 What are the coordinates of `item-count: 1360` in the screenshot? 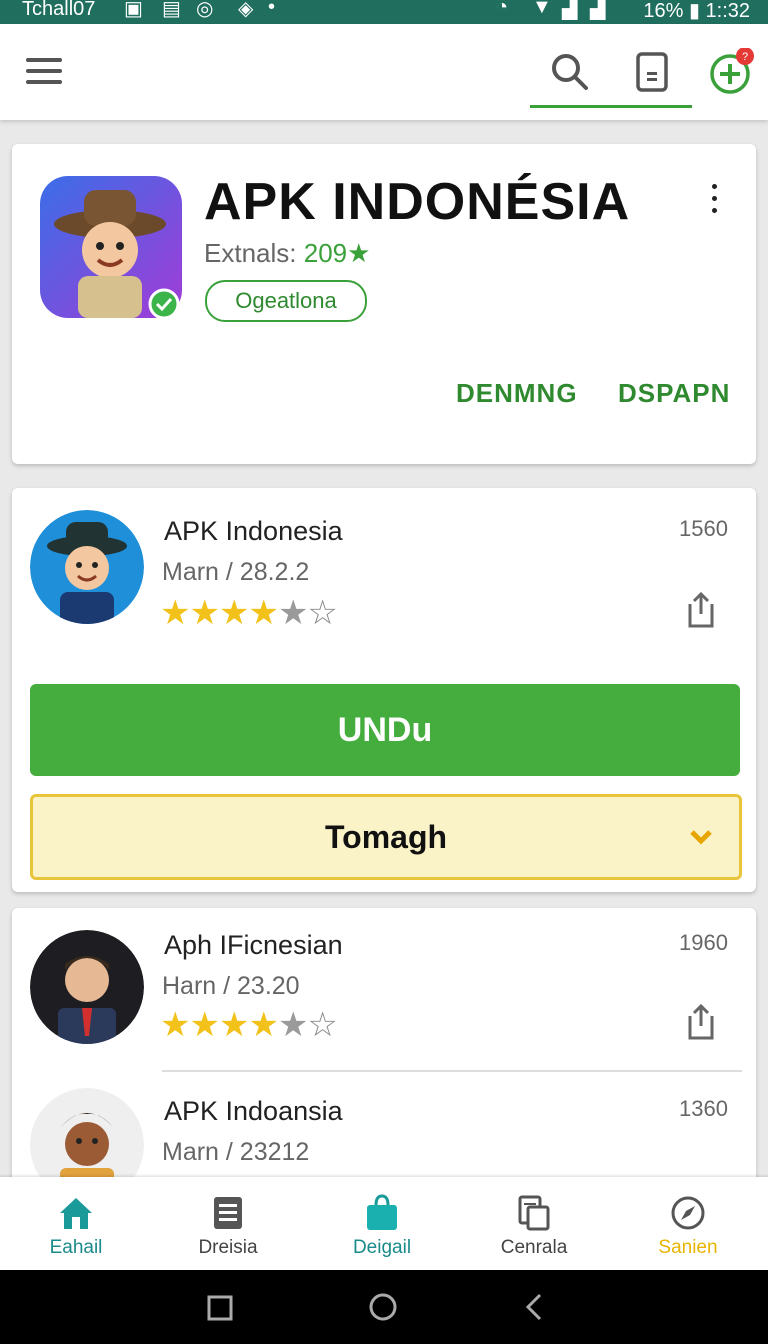 It's located at (703, 1108).